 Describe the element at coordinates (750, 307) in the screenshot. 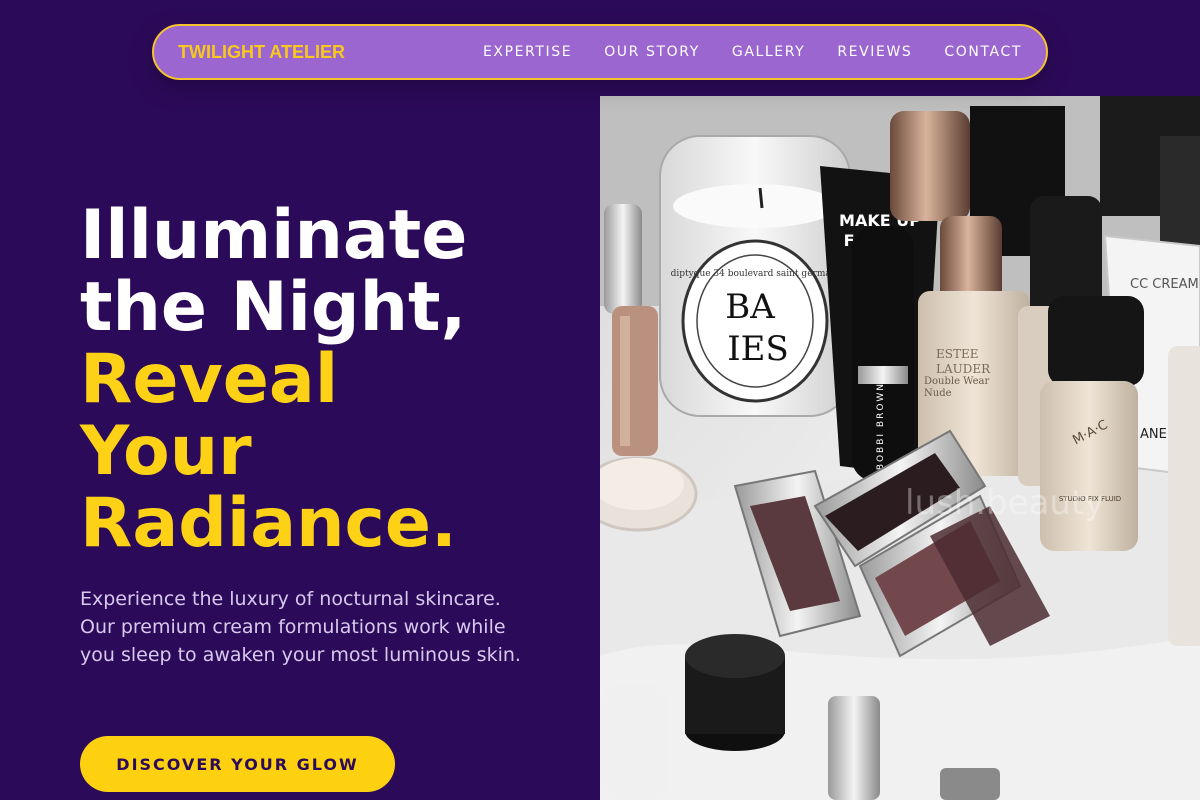

I see `candle-text-1: BA` at that location.